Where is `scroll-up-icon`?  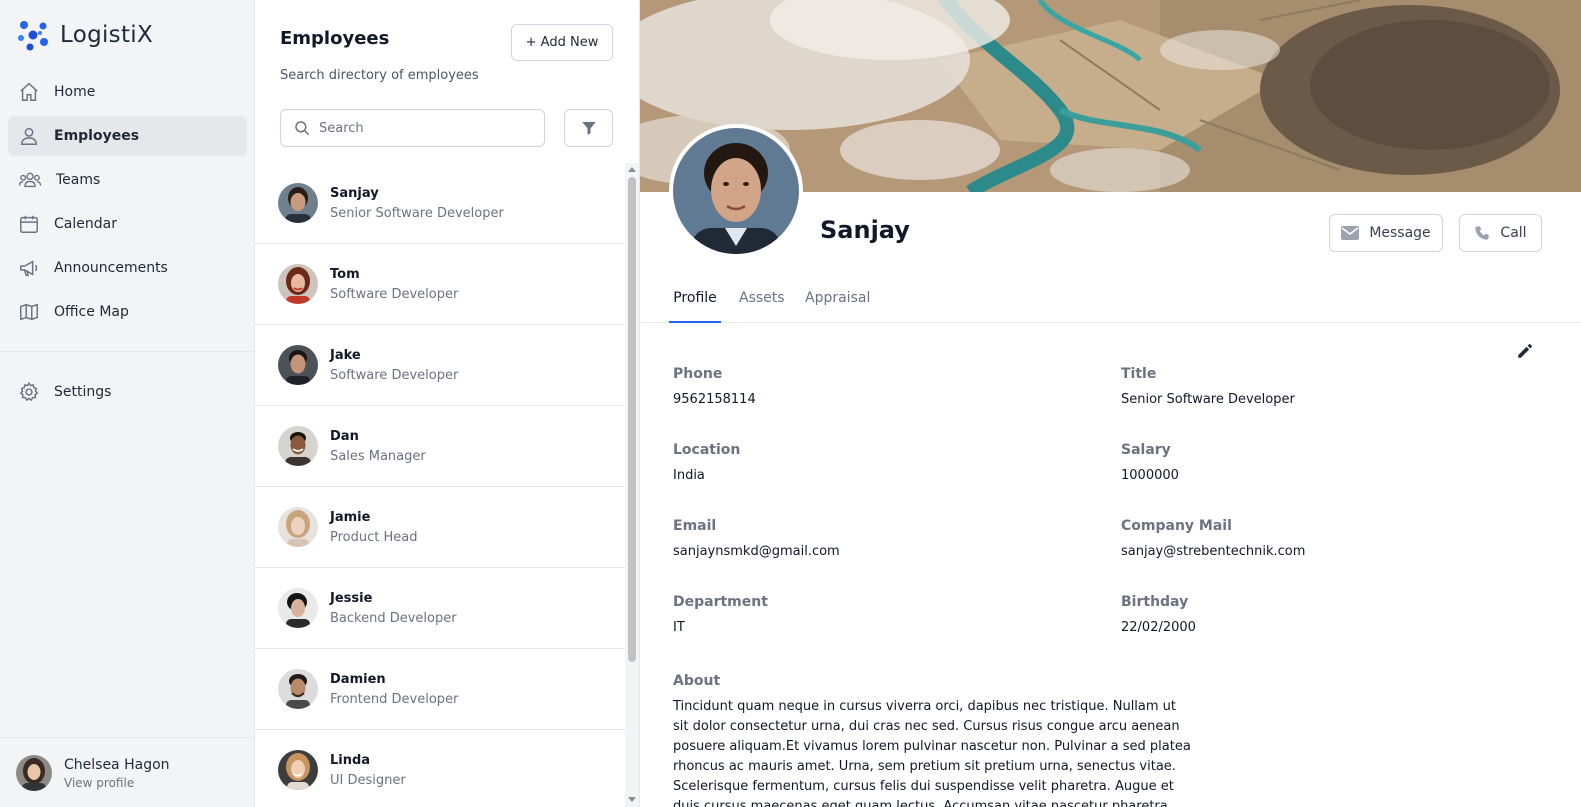
scroll-up-icon is located at coordinates (632, 169).